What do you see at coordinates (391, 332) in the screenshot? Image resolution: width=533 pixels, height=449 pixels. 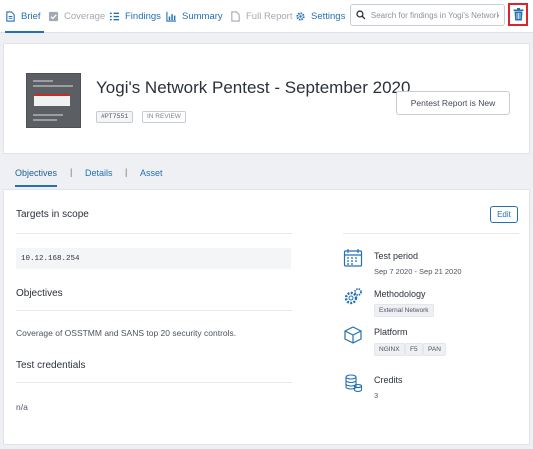 I see `platform-label: Platform` at bounding box center [391, 332].